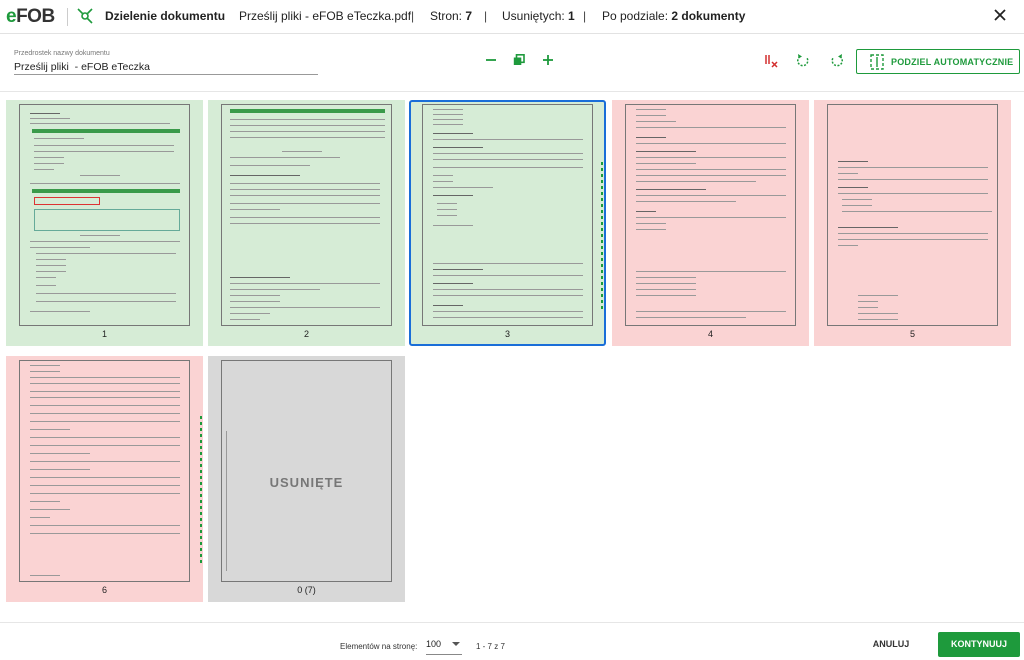 Image resolution: width=1024 pixels, height=660 pixels. I want to click on deleted-count: Usuniętych: 1, so click(538, 16).